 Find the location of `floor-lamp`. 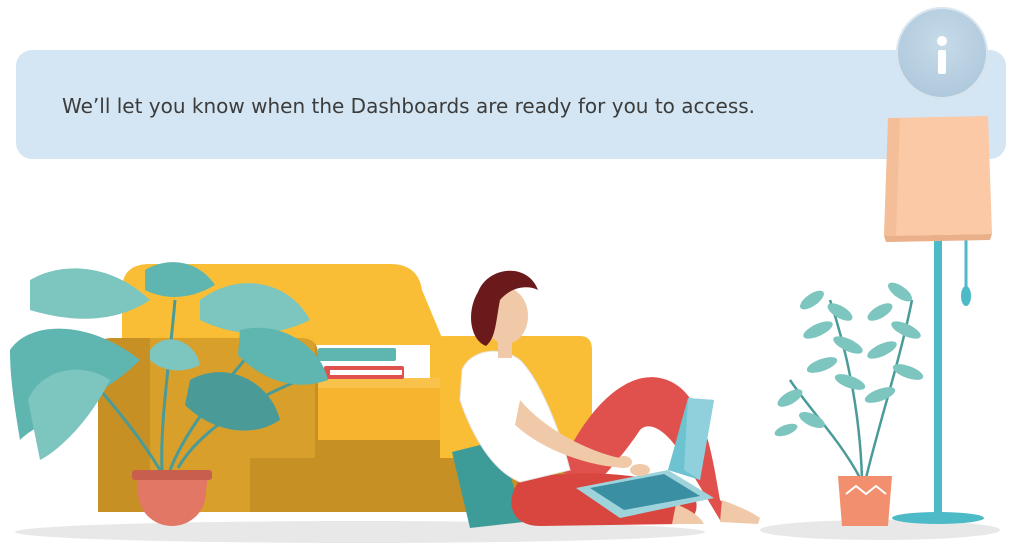

floor-lamp is located at coordinates (938, 320).